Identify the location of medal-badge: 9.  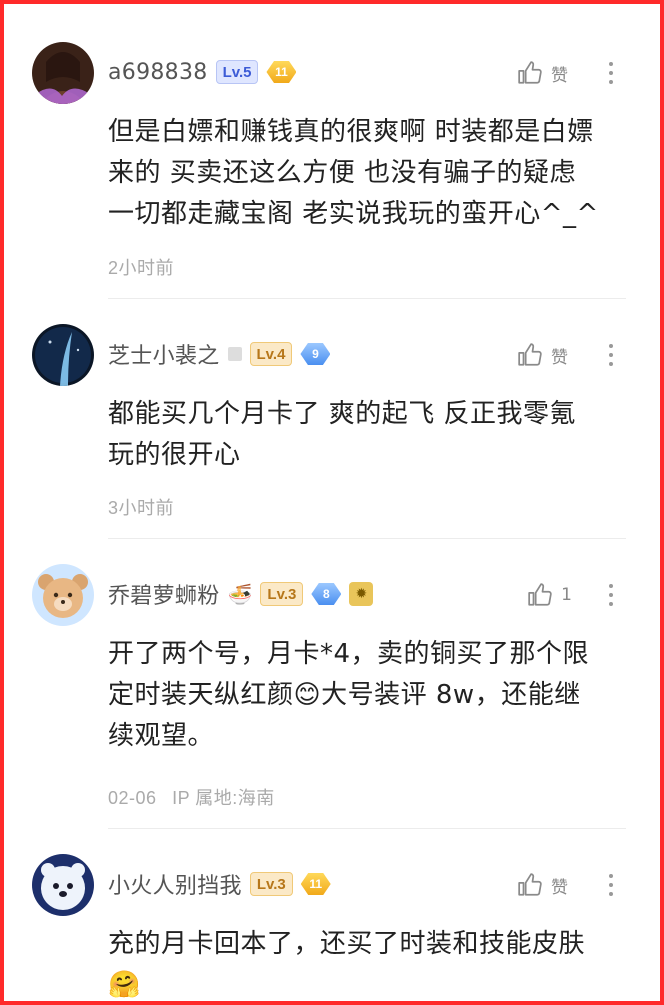
(315, 354).